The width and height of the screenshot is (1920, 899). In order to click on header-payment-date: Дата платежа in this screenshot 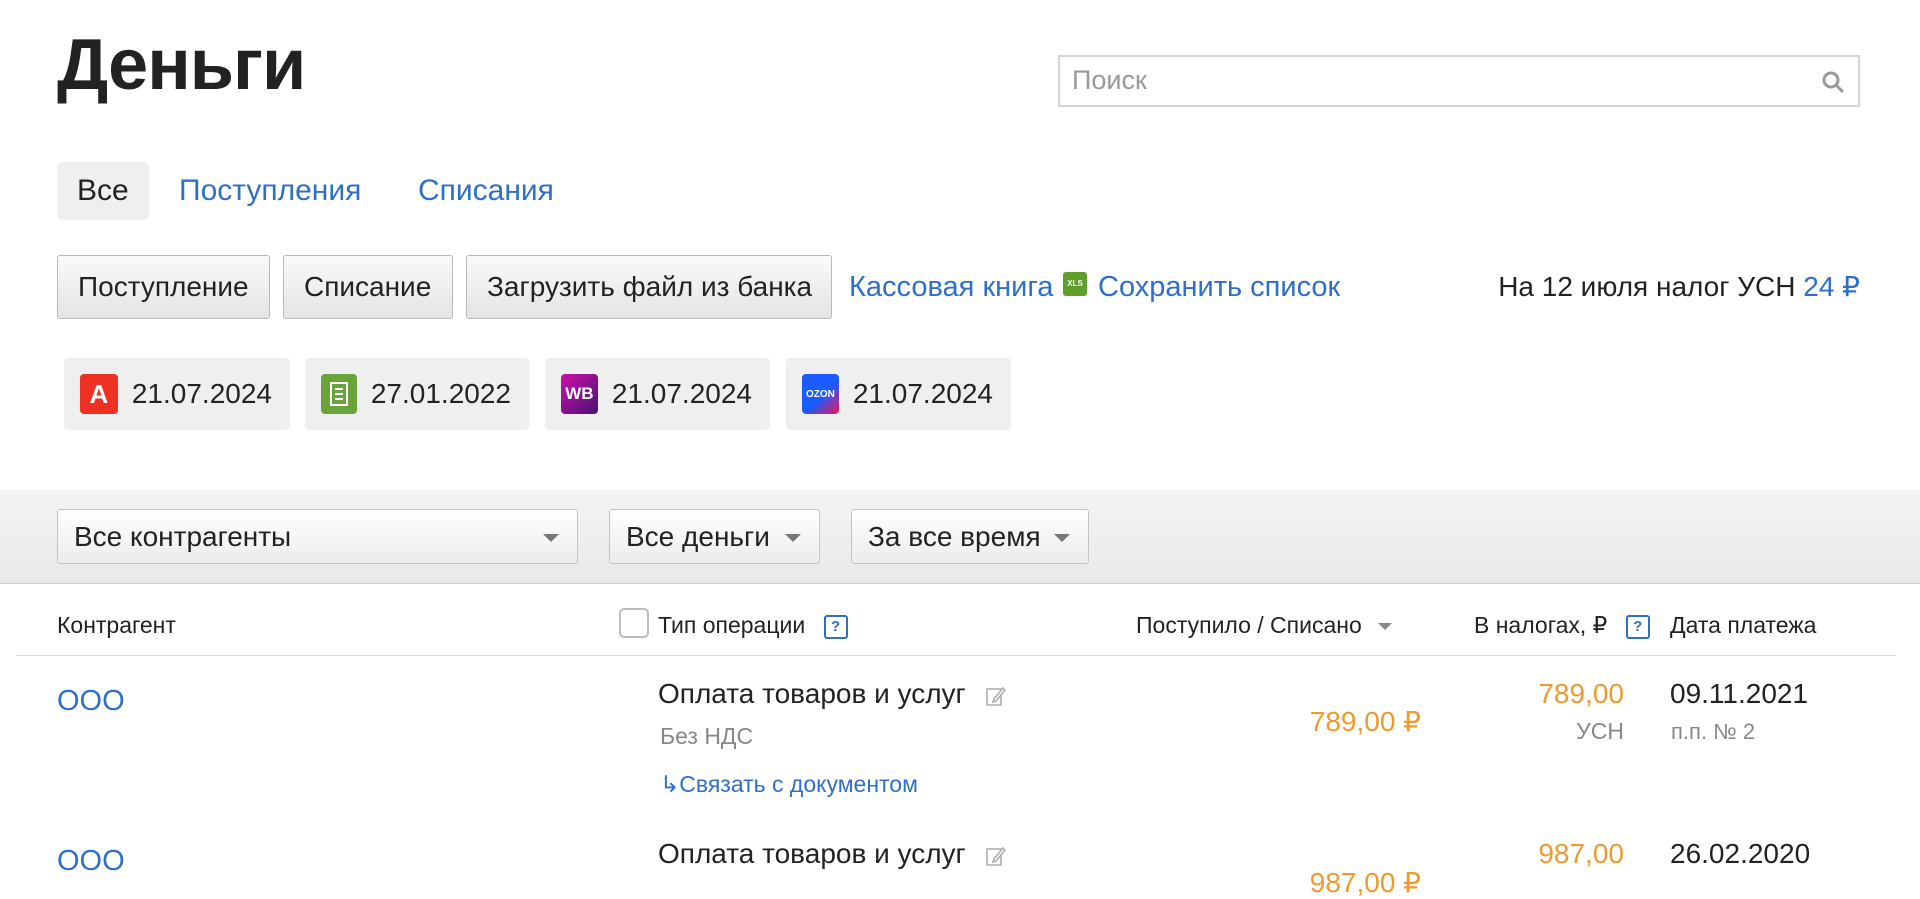, I will do `click(1743, 625)`.